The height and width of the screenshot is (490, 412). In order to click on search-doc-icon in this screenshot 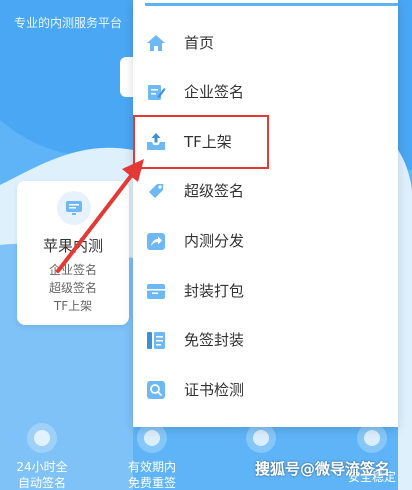, I will do `click(156, 390)`.